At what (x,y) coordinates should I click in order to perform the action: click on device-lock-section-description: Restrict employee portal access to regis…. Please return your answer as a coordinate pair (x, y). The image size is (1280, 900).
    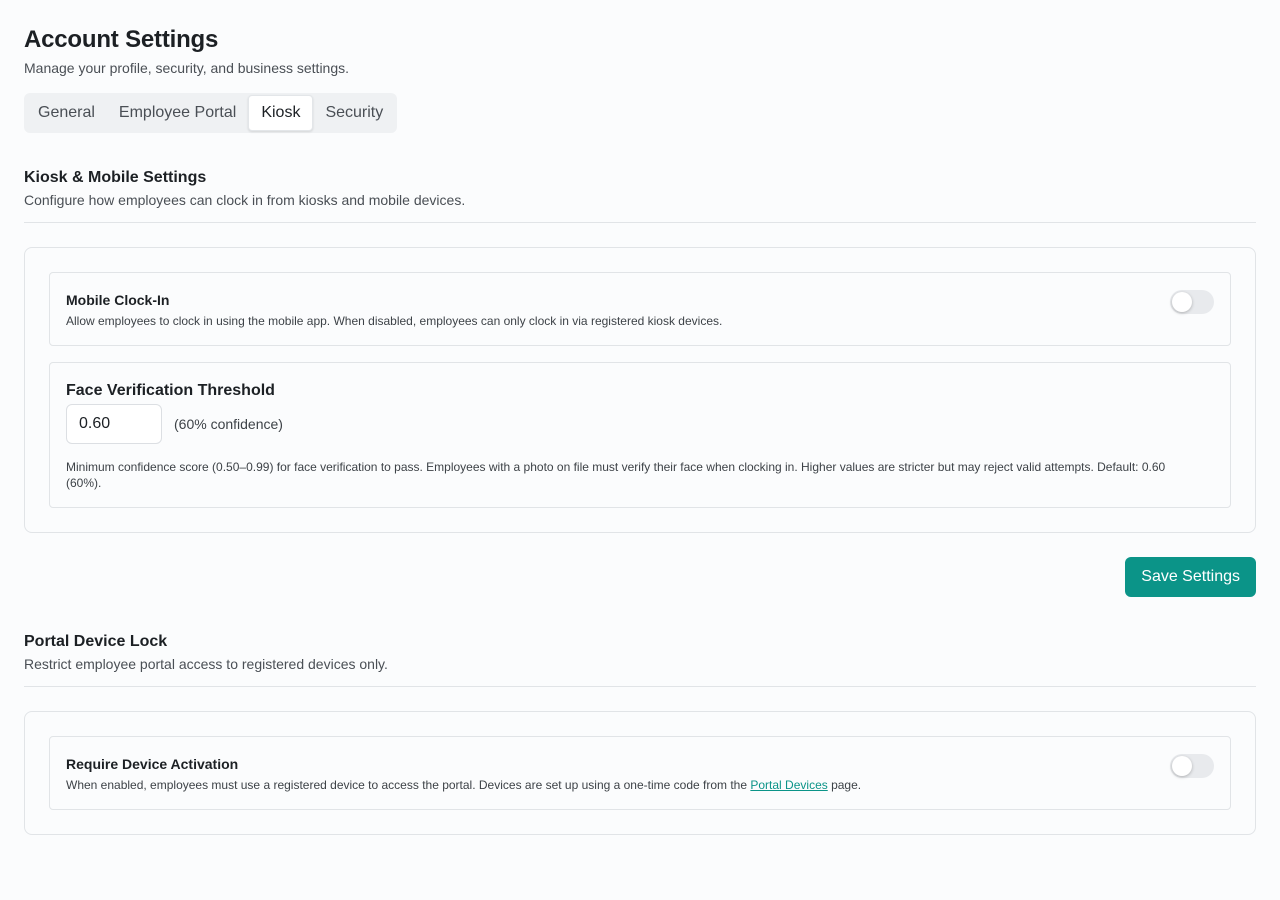
    Looking at the image, I should click on (206, 664).